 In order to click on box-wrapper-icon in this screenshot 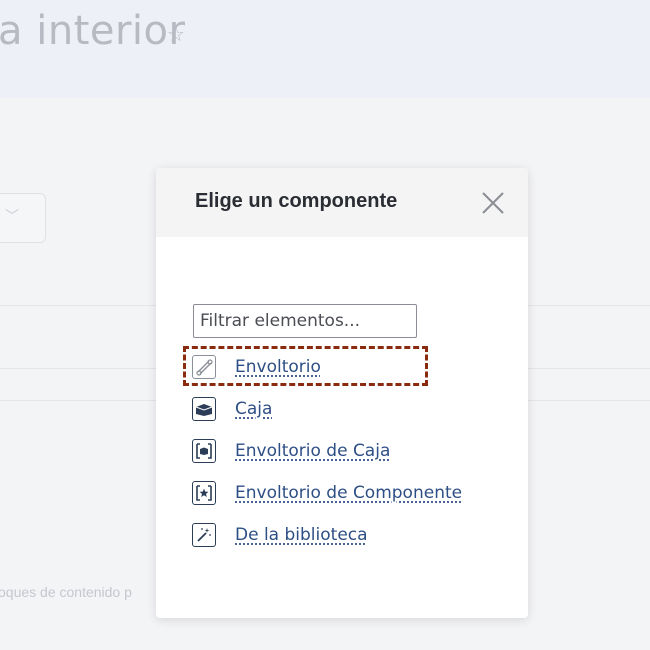, I will do `click(204, 451)`.